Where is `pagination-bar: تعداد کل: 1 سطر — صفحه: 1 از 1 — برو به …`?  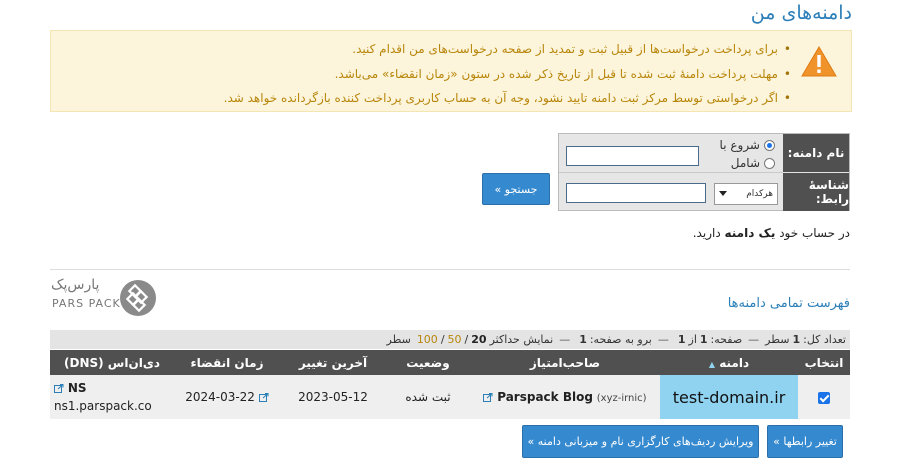
pagination-bar: تعداد کل: 1 سطر — صفحه: 1 از 1 — برو به … is located at coordinates (450, 339).